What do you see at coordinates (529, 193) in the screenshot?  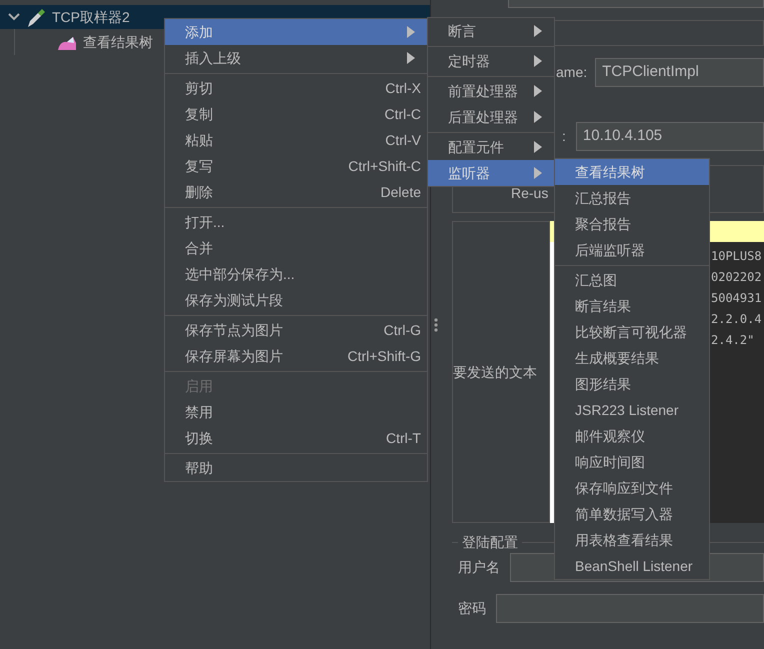 I see `checkbox-label: Re-us` at bounding box center [529, 193].